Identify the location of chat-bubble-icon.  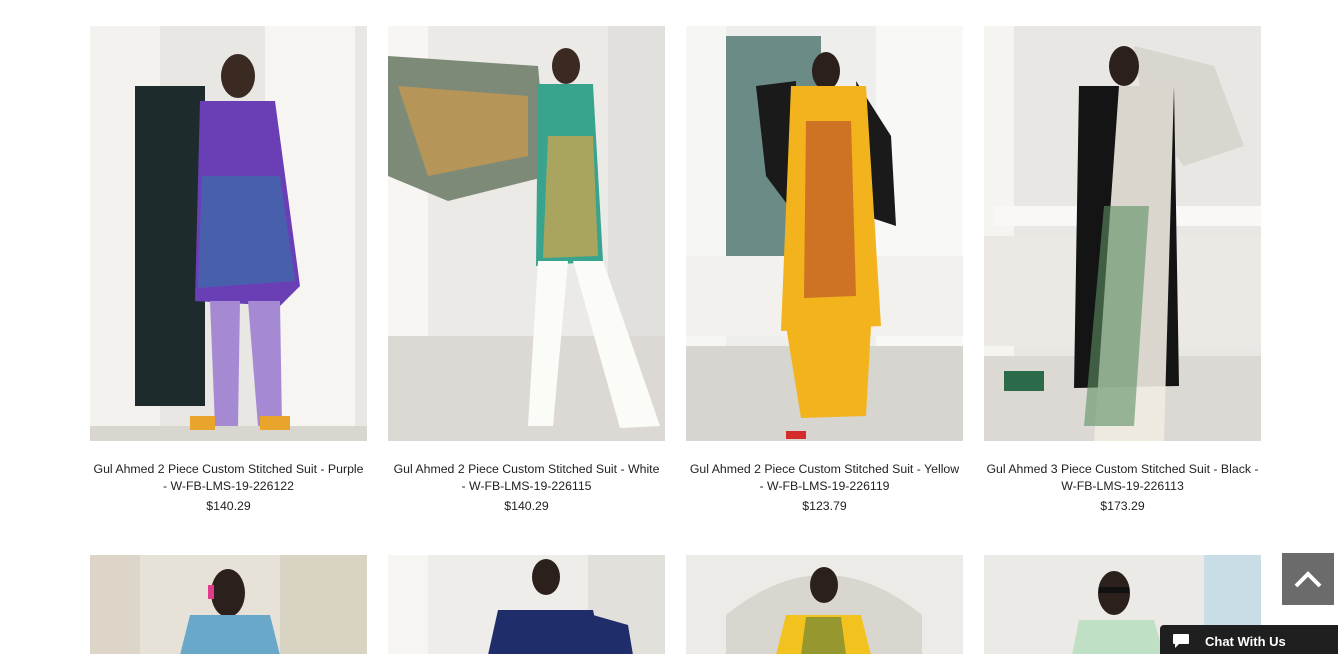
(1181, 641).